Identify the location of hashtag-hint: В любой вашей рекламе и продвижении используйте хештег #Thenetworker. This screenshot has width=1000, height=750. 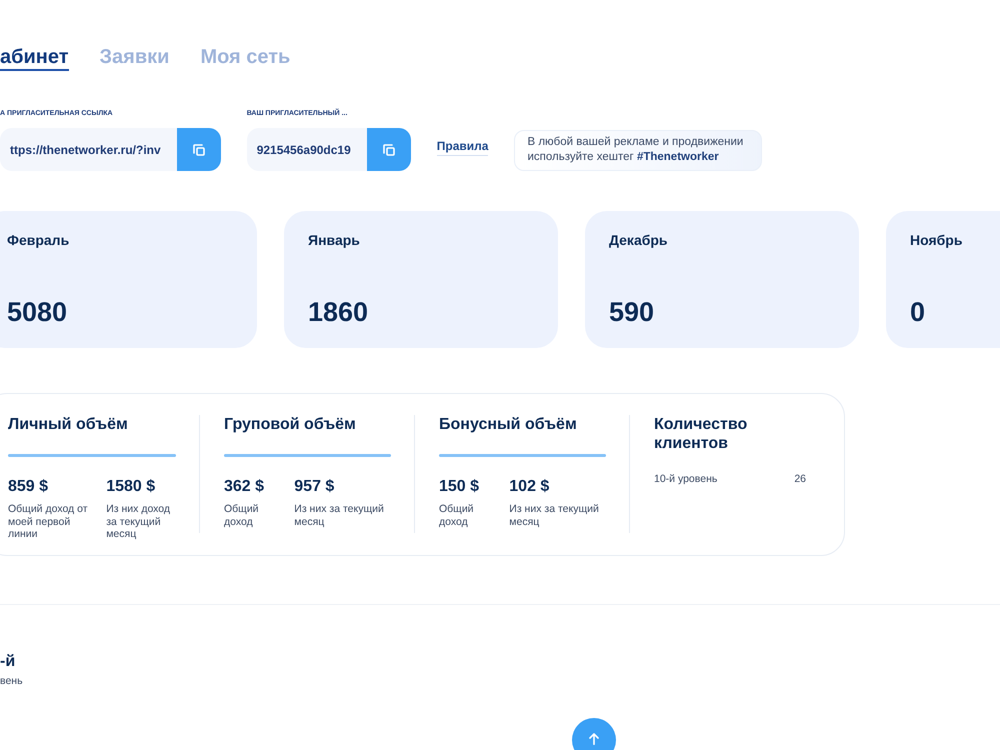
(638, 150).